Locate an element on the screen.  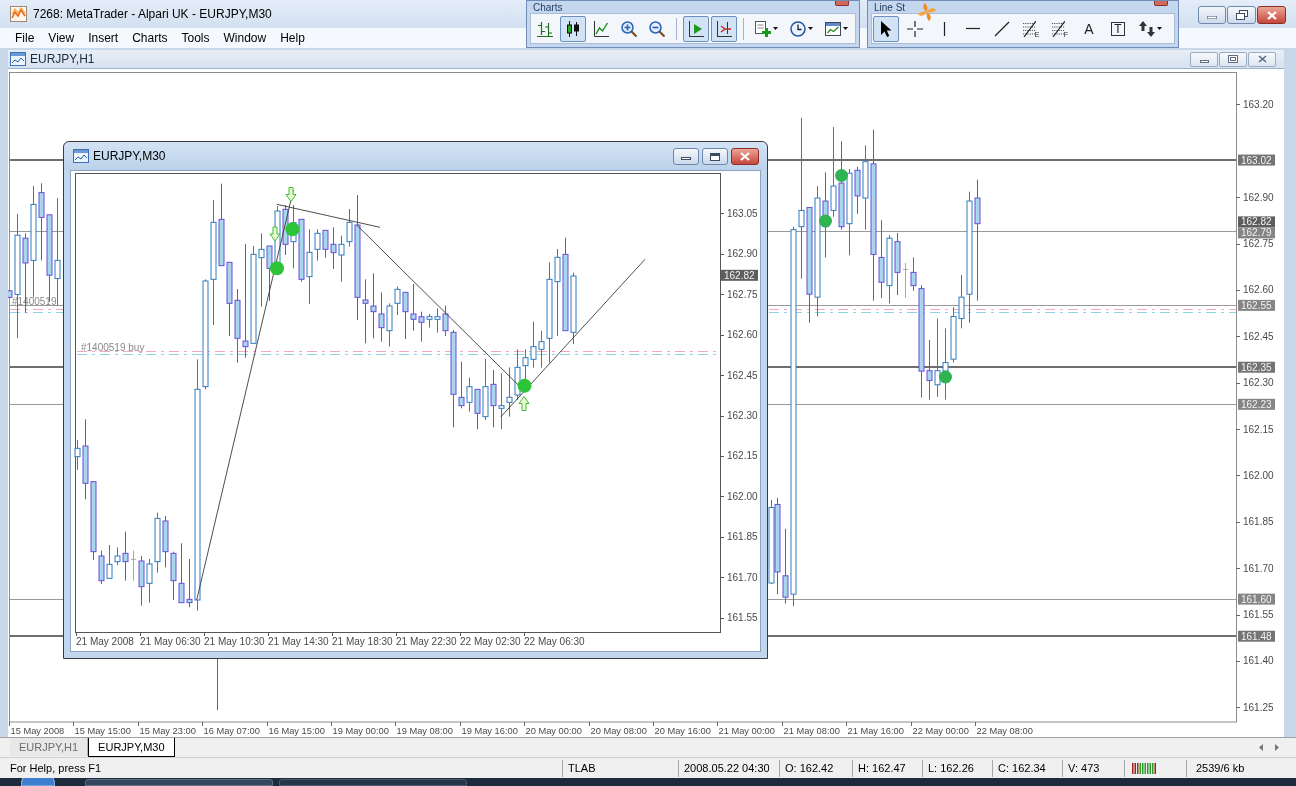
price-tag: 162.79 is located at coordinates (1256, 233).